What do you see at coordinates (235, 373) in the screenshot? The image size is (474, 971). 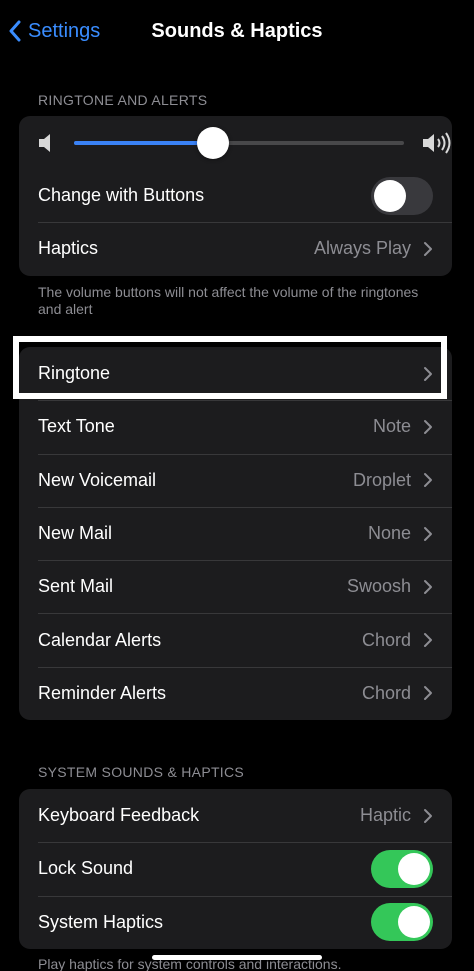 I see `ringtone-row: Ringtone` at bounding box center [235, 373].